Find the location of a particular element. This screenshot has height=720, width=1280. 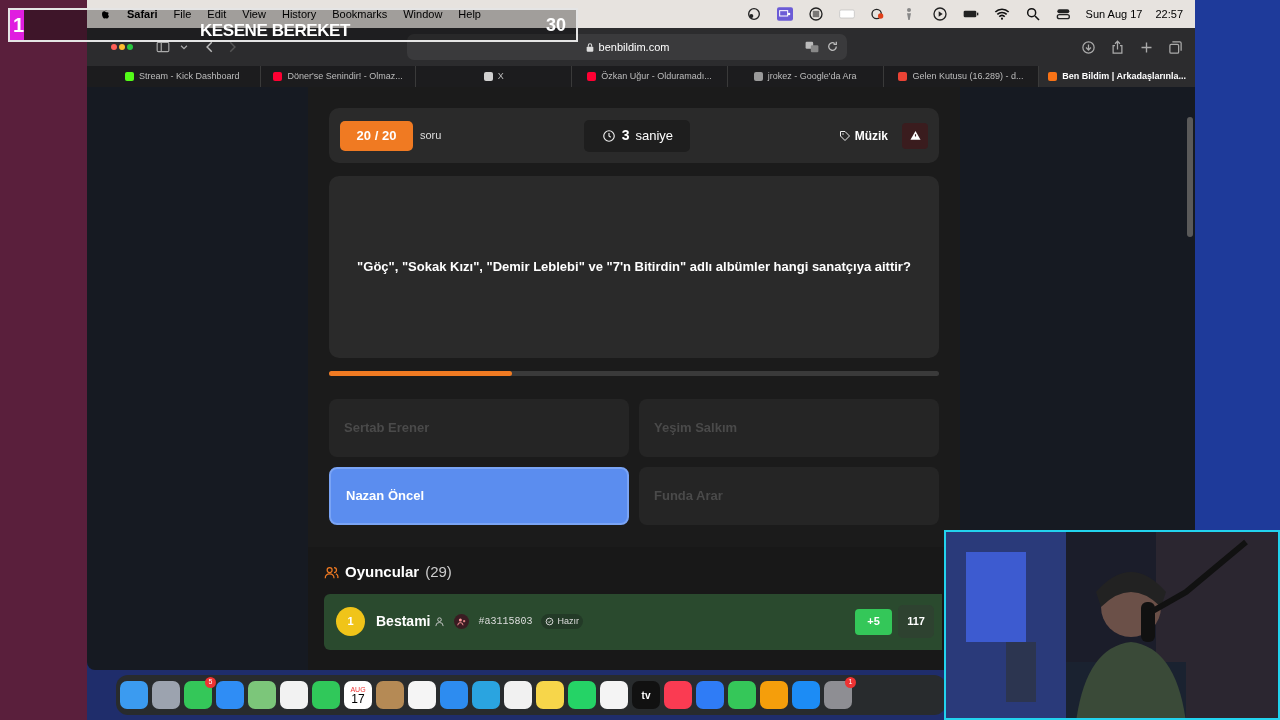

timer-unit: saniye is located at coordinates (654, 135).